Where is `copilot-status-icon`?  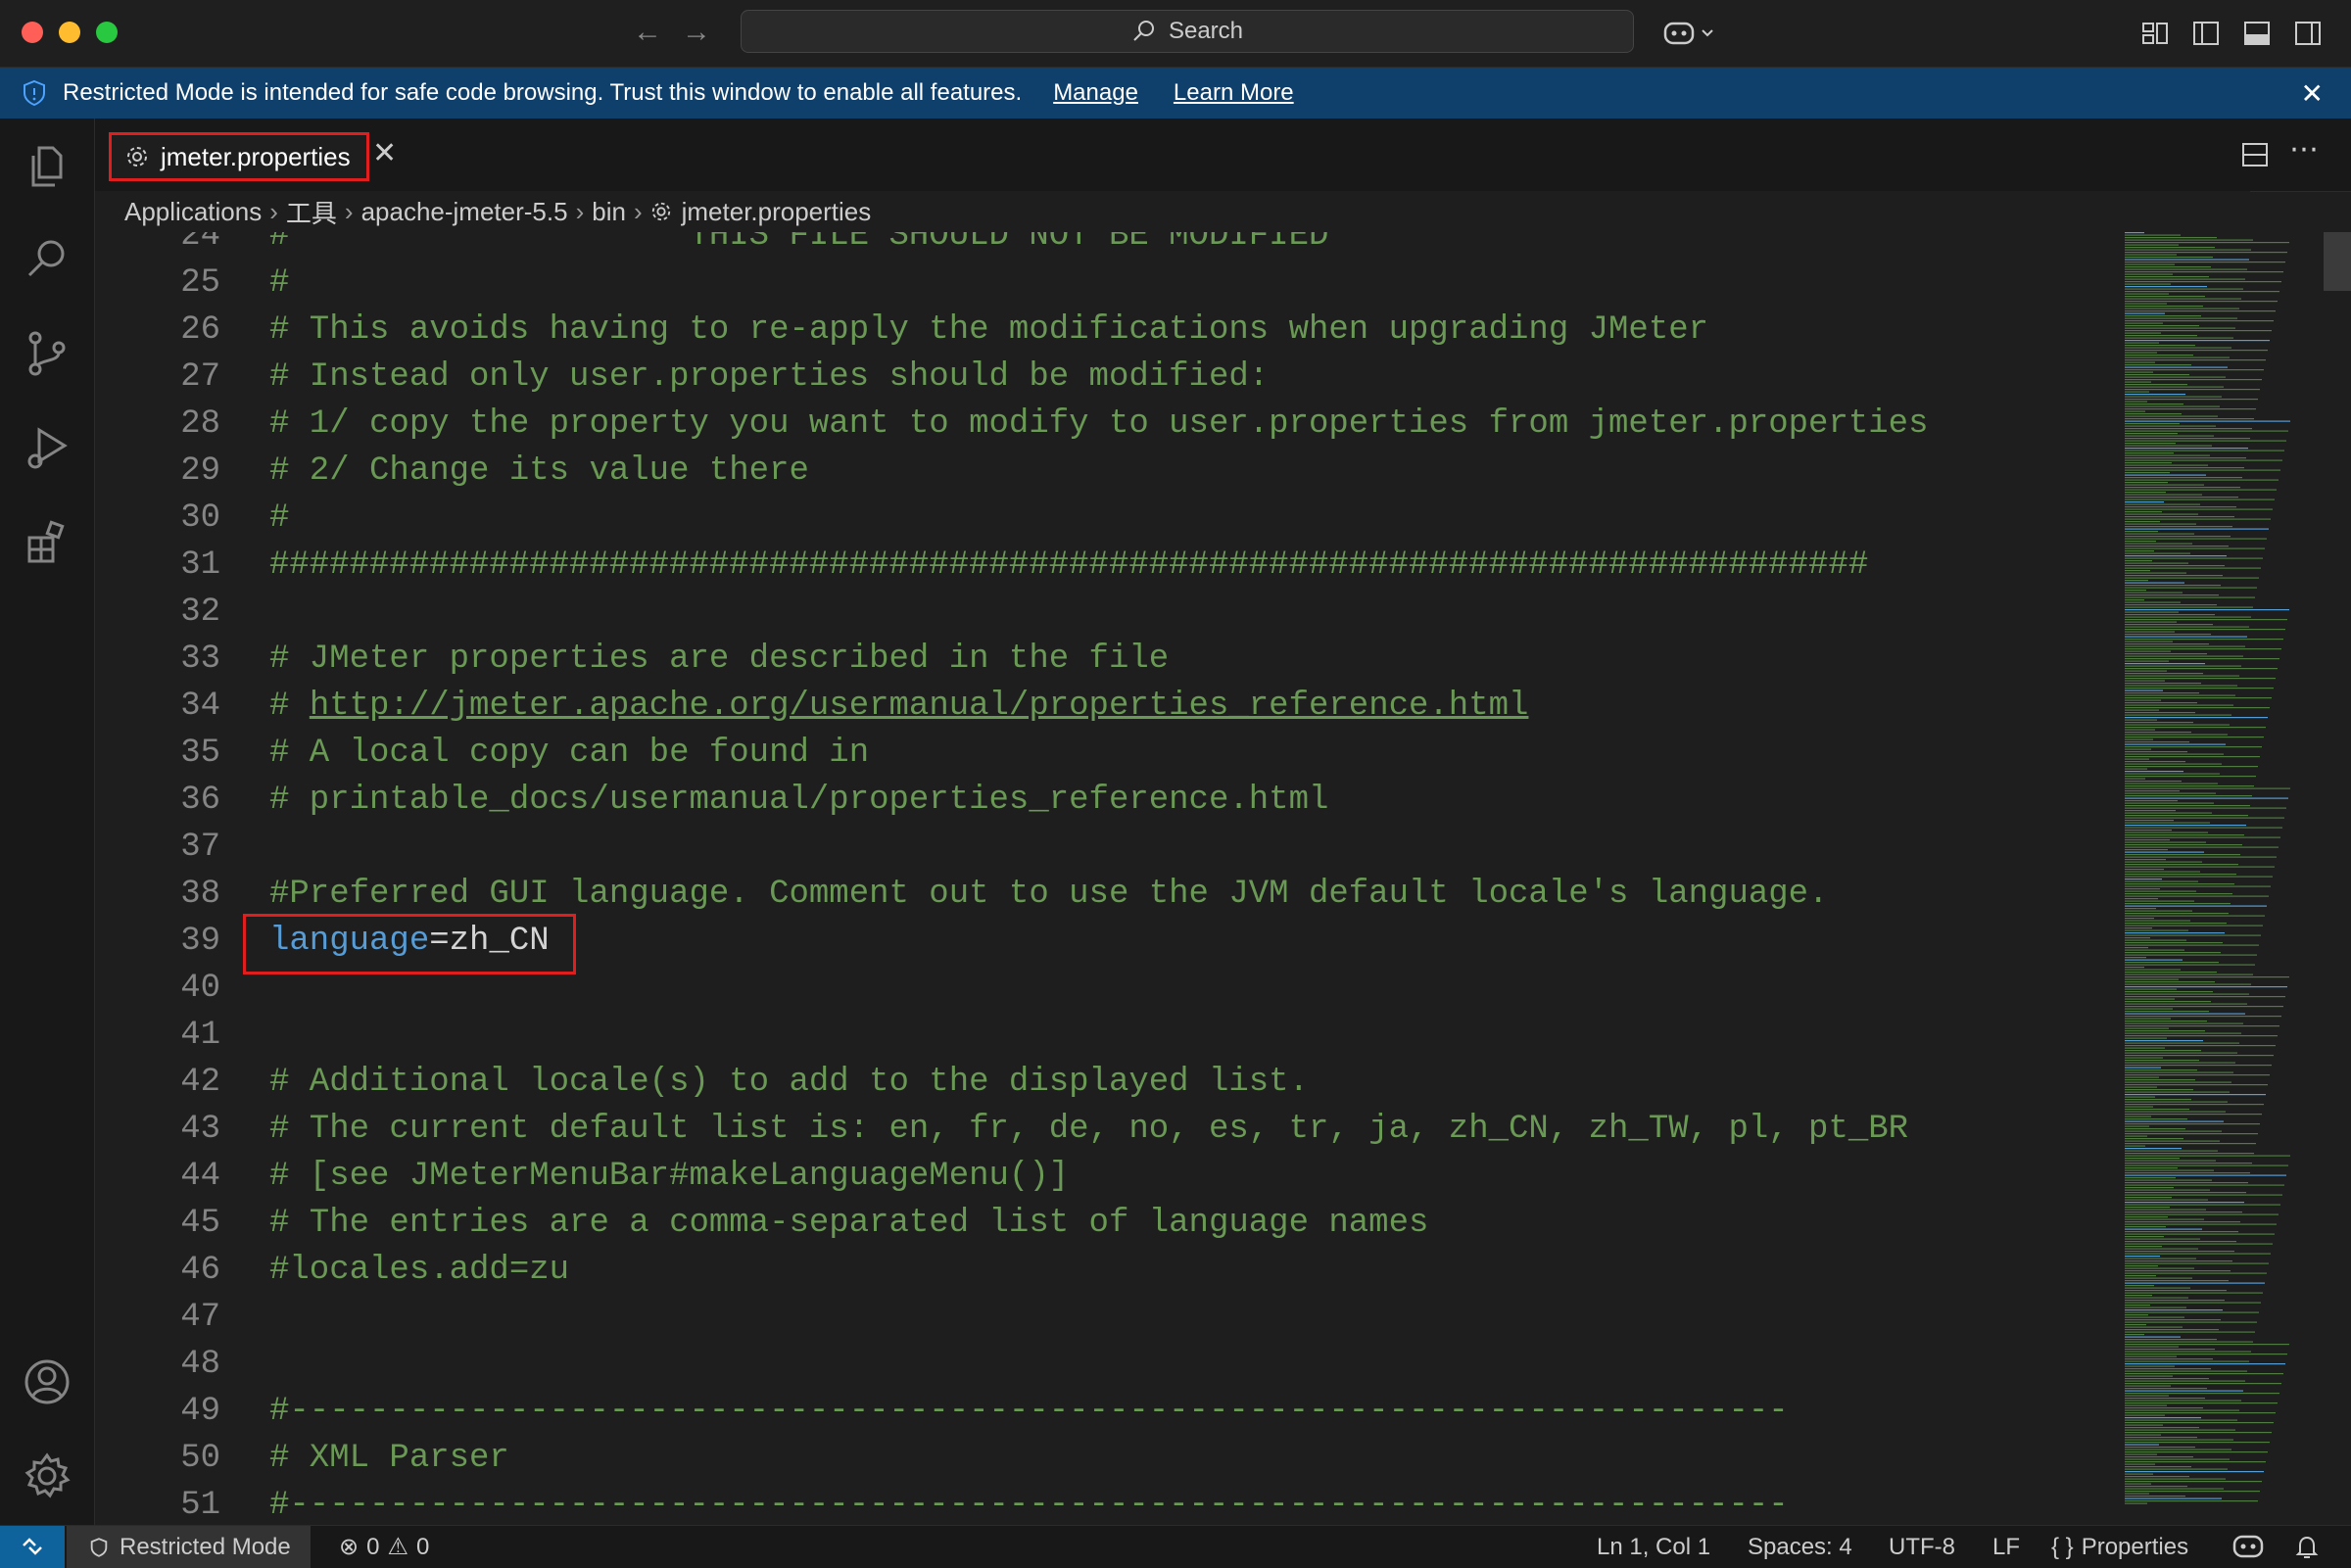 copilot-status-icon is located at coordinates (2248, 1546).